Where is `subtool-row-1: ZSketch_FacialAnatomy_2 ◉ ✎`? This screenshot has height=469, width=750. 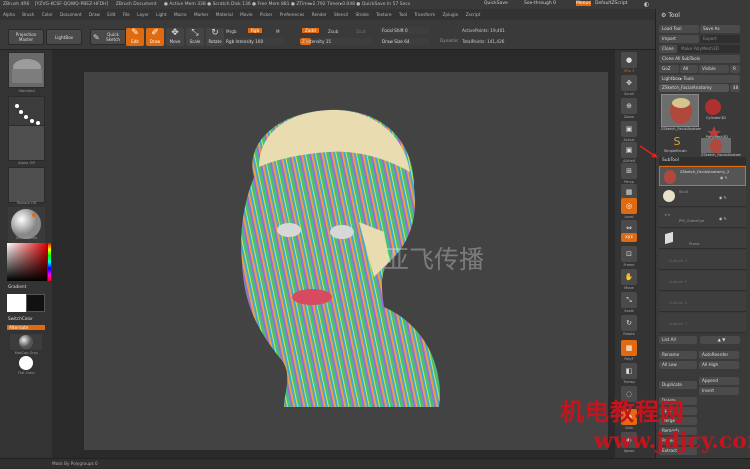
subtool-row-1: ZSketch_FacialAnatomy_2 ◉ ✎ is located at coordinates (702, 176).